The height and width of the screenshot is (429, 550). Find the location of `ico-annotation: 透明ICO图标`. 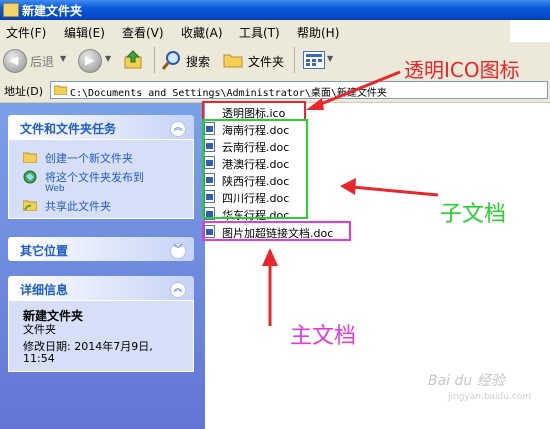

ico-annotation: 透明ICO图标 is located at coordinates (462, 70).